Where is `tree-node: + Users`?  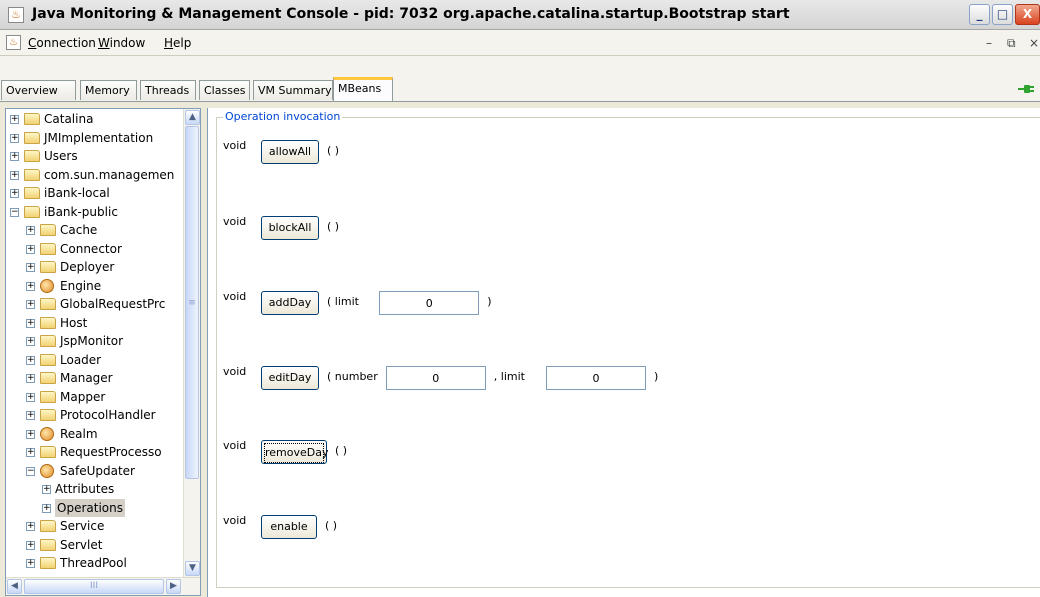
tree-node: + Users is located at coordinates (95, 156).